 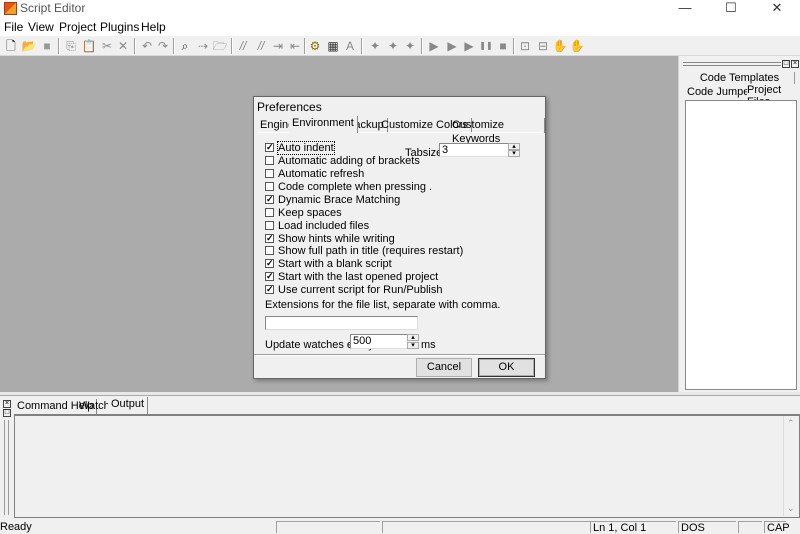 What do you see at coordinates (525, 46) in the screenshot?
I see `breakpoint-icon: ⊡` at bounding box center [525, 46].